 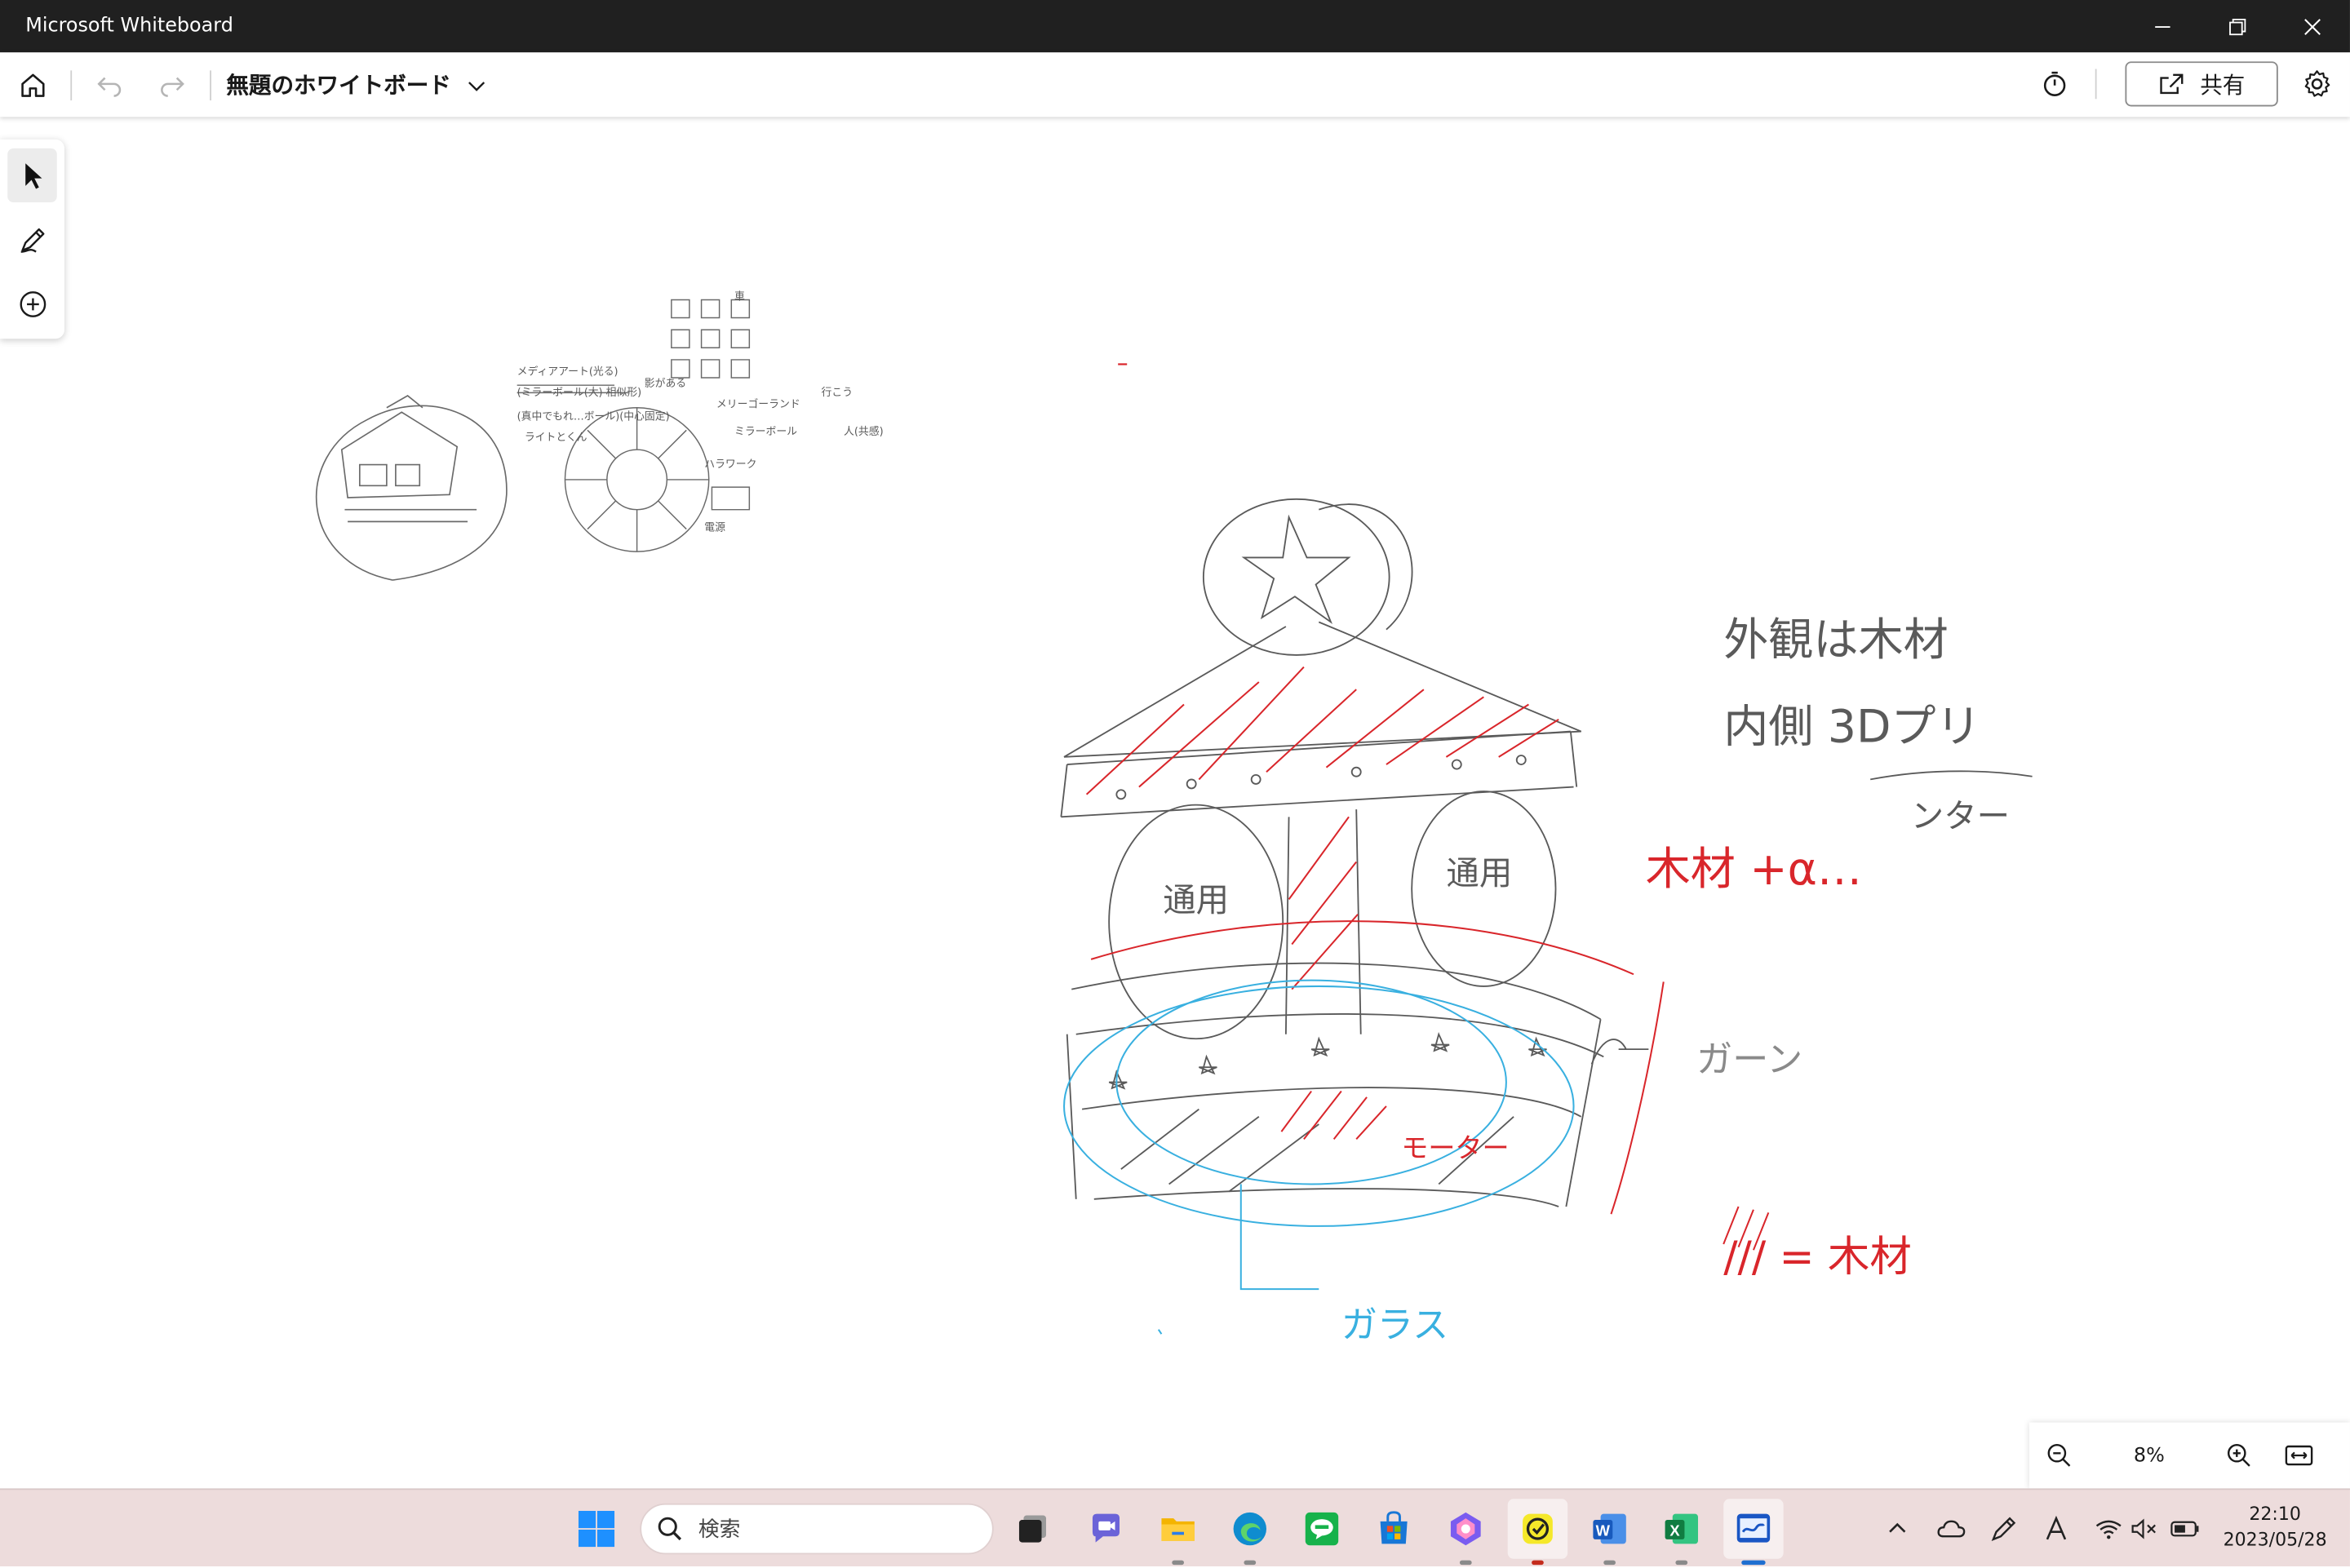 I want to click on show-hidden-icons-button, so click(x=1897, y=1529).